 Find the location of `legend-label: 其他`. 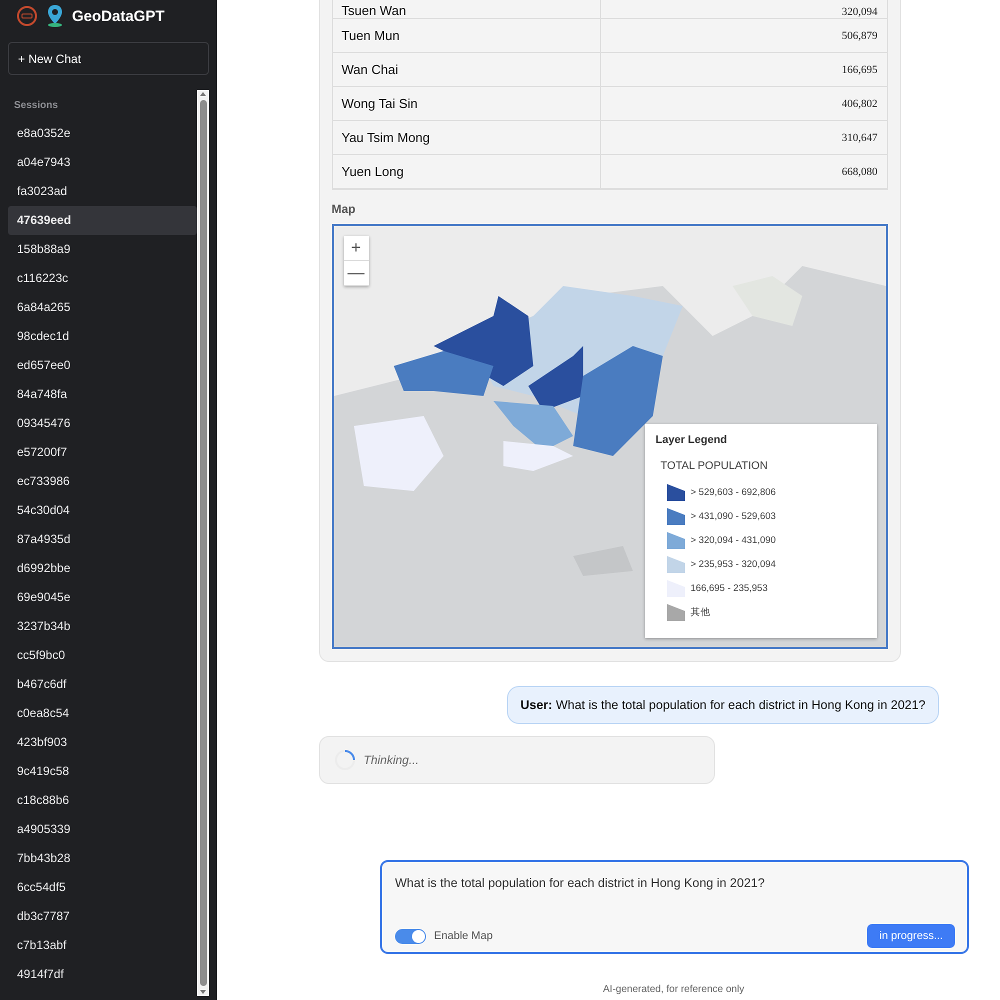

legend-label: 其他 is located at coordinates (700, 612).